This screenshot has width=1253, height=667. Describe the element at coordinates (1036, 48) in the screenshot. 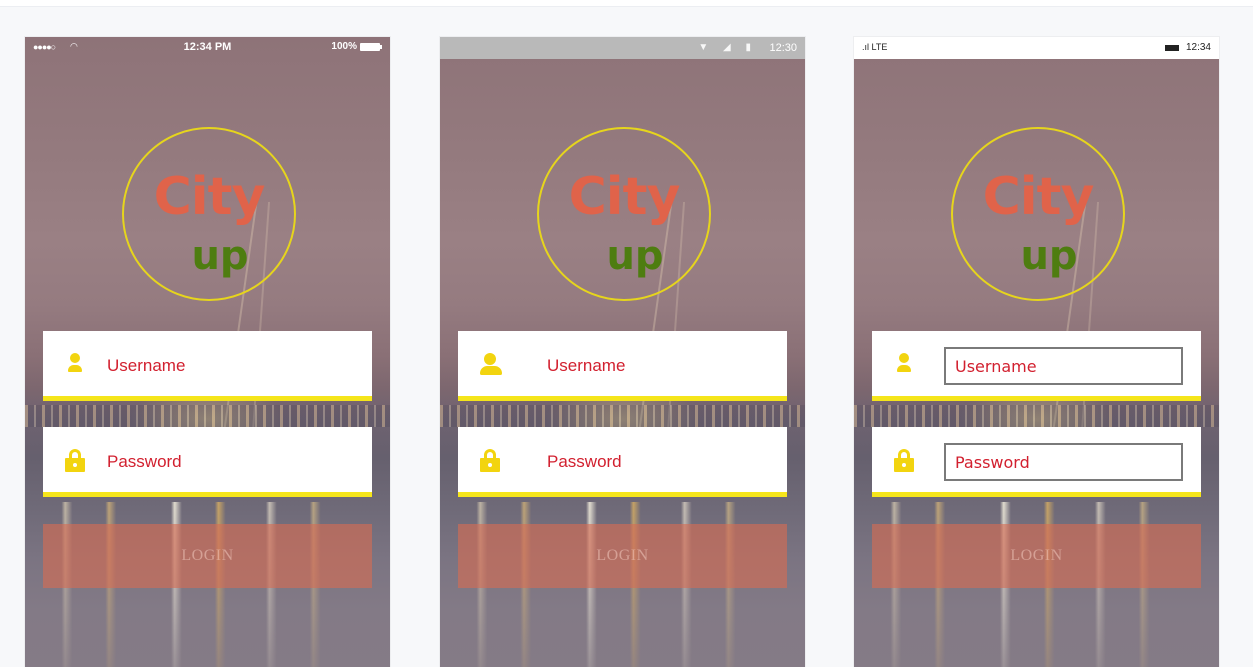

I see `status-bar: .ıl LTE 12:34` at that location.